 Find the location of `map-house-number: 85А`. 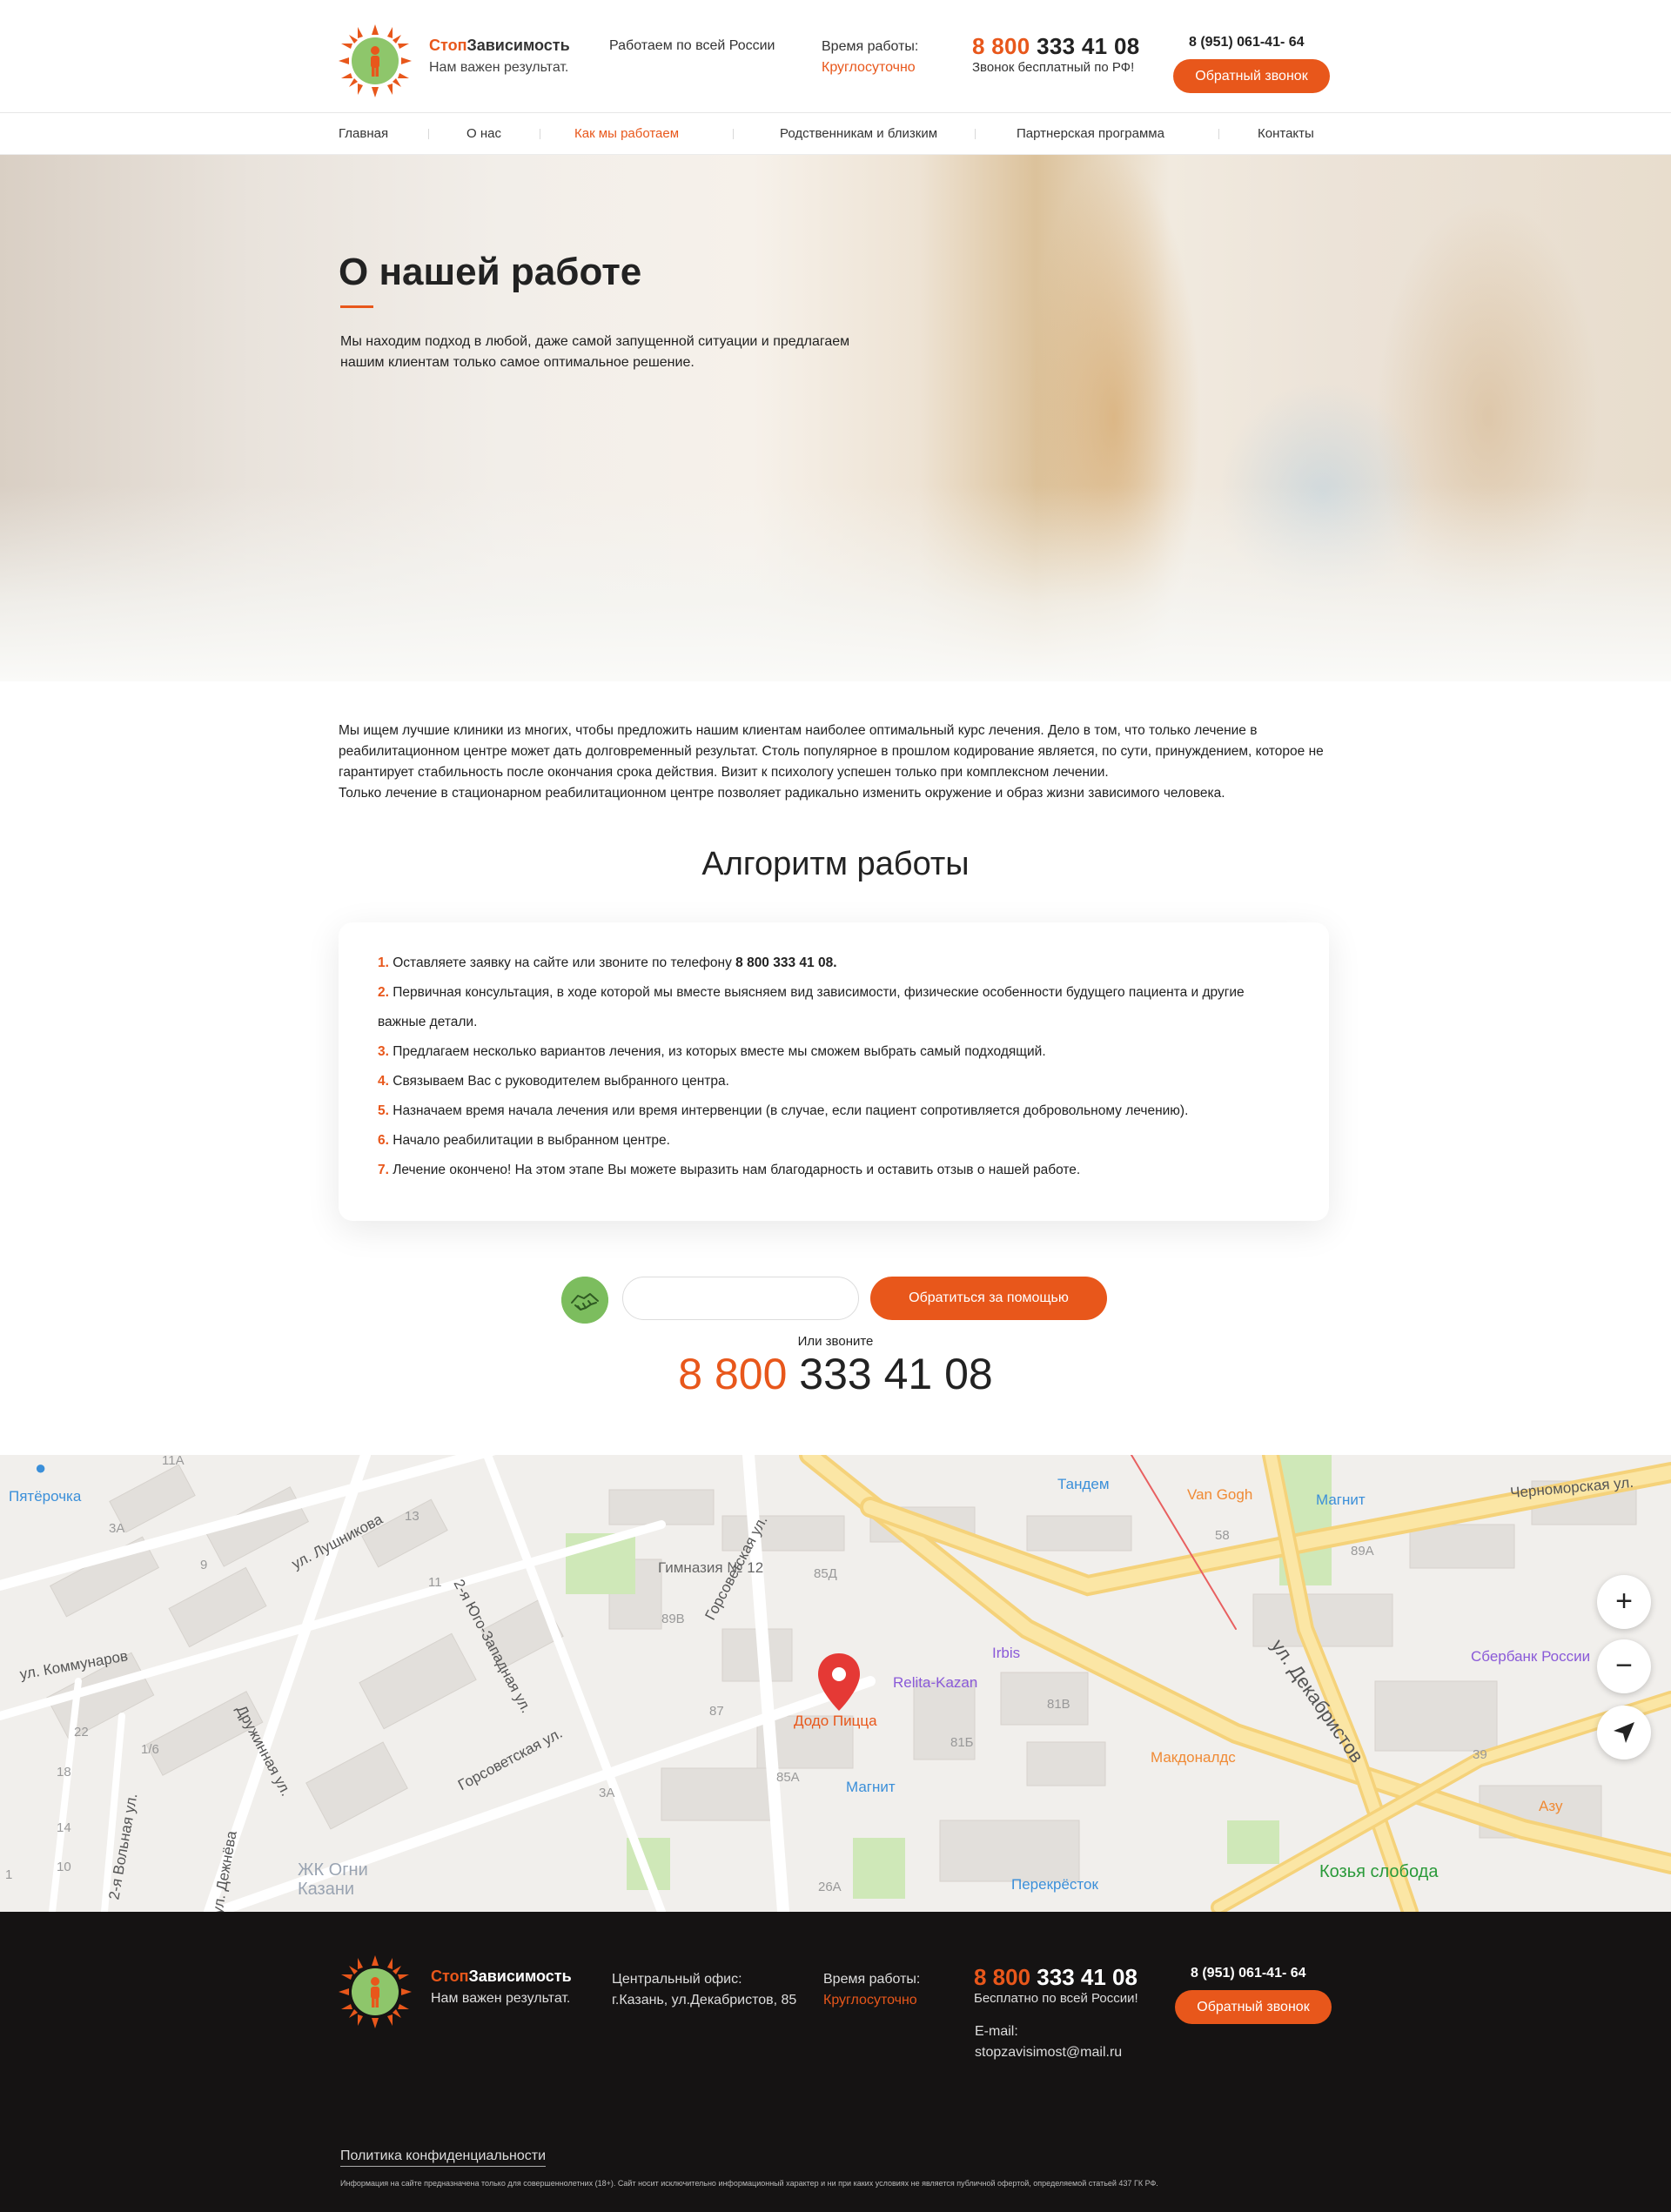

map-house-number: 85А is located at coordinates (788, 1777).